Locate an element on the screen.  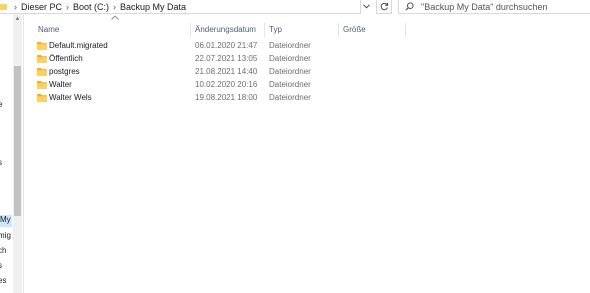
search-box: "Backup My Data" durchsuchen is located at coordinates (494, 7).